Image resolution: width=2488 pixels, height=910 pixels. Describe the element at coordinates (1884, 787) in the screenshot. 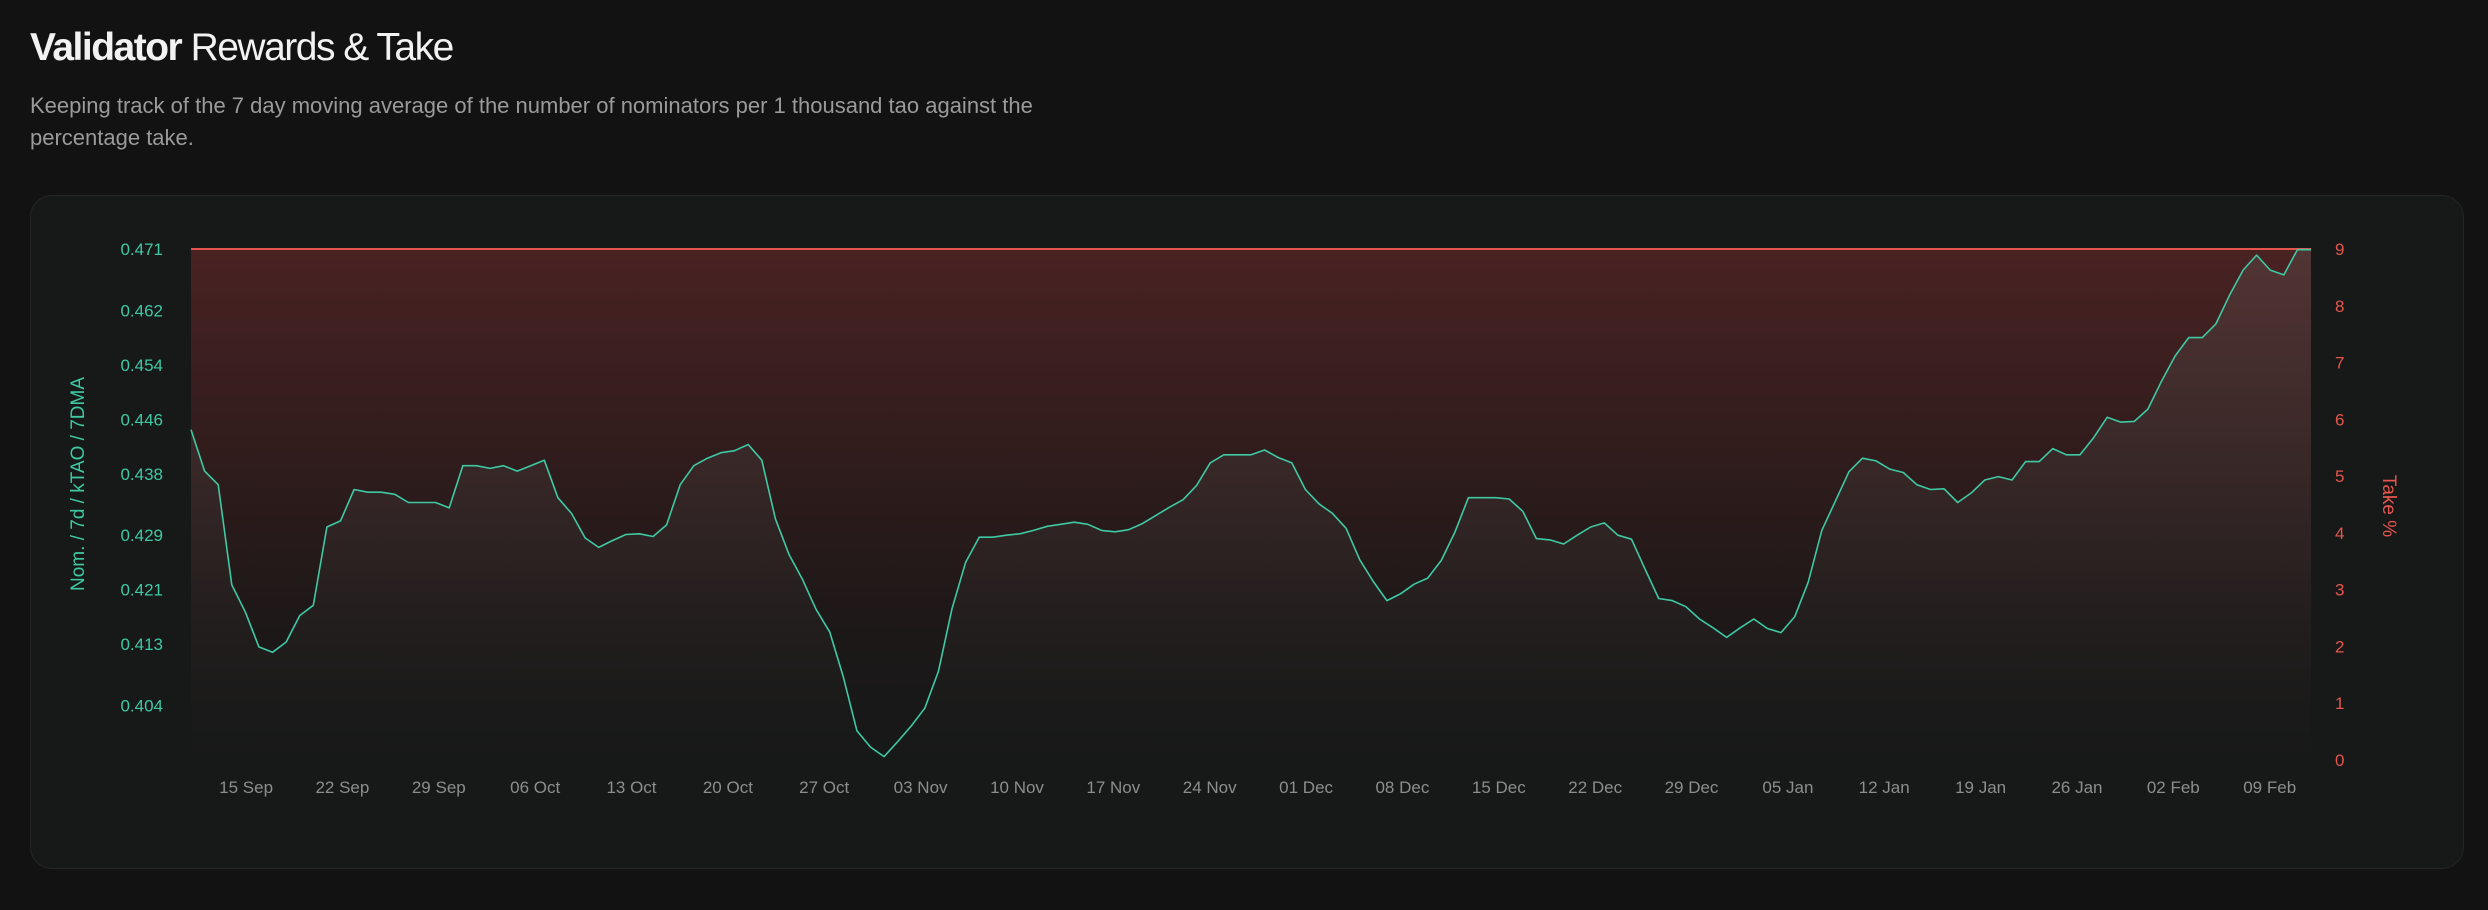

I see `x-tick-label: 12 Jan` at that location.